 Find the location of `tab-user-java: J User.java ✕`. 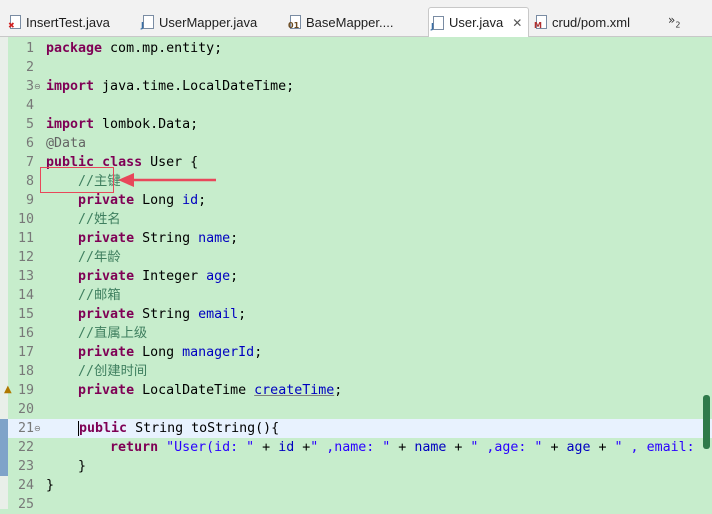

tab-user-java: J User.java ✕ is located at coordinates (479, 22).